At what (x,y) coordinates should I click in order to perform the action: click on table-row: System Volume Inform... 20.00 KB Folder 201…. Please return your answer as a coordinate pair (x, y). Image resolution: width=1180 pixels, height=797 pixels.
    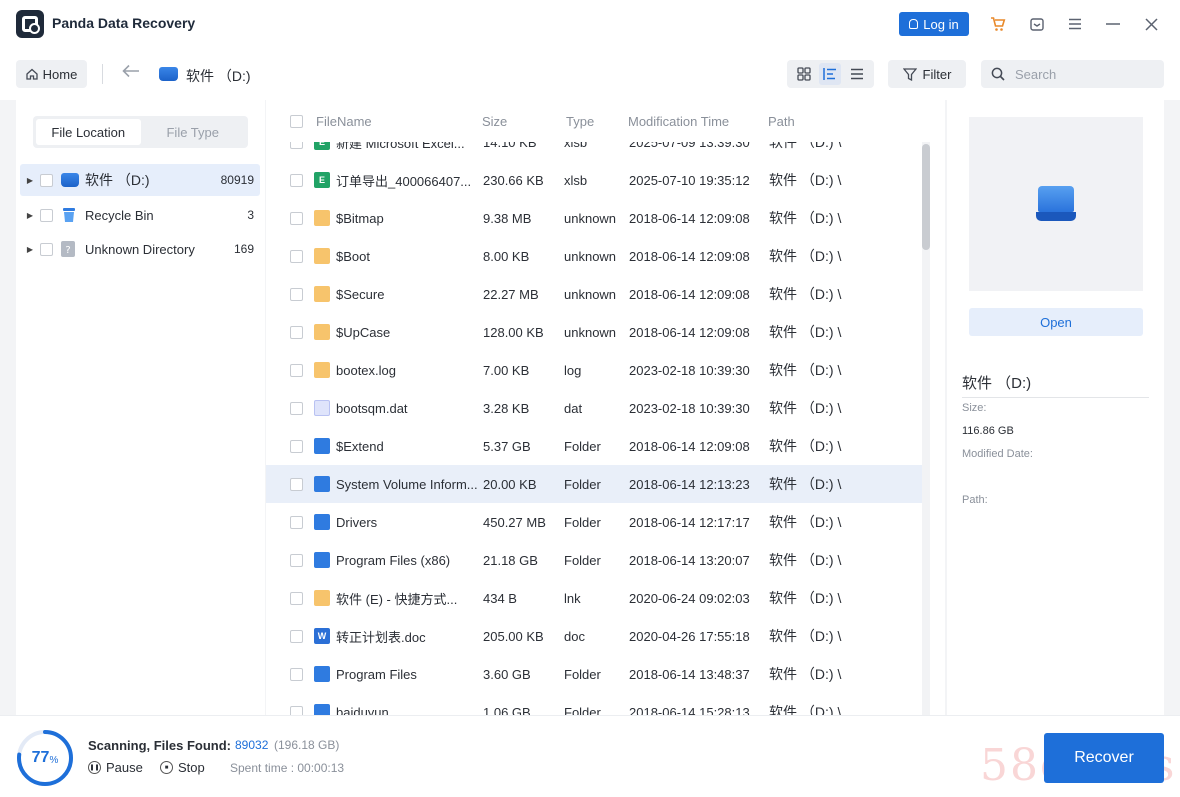
    Looking at the image, I should click on (594, 484).